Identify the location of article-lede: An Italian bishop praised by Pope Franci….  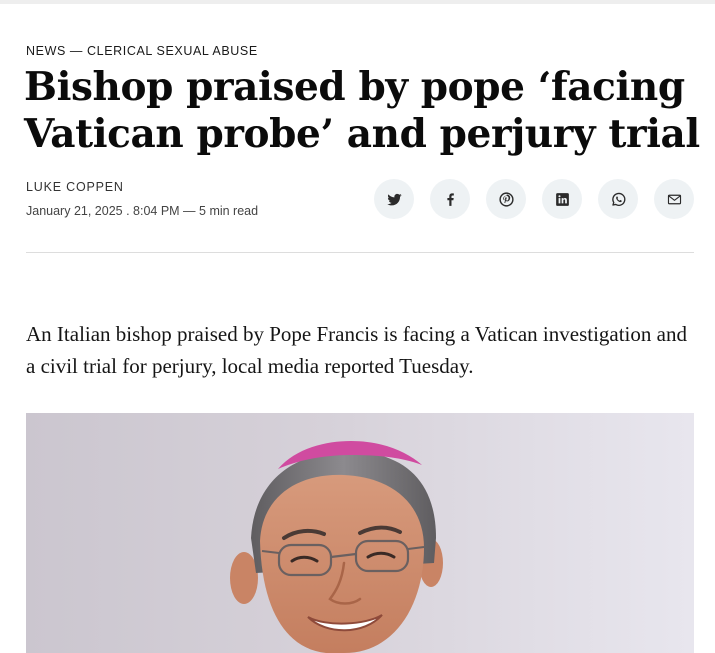
(356, 350).